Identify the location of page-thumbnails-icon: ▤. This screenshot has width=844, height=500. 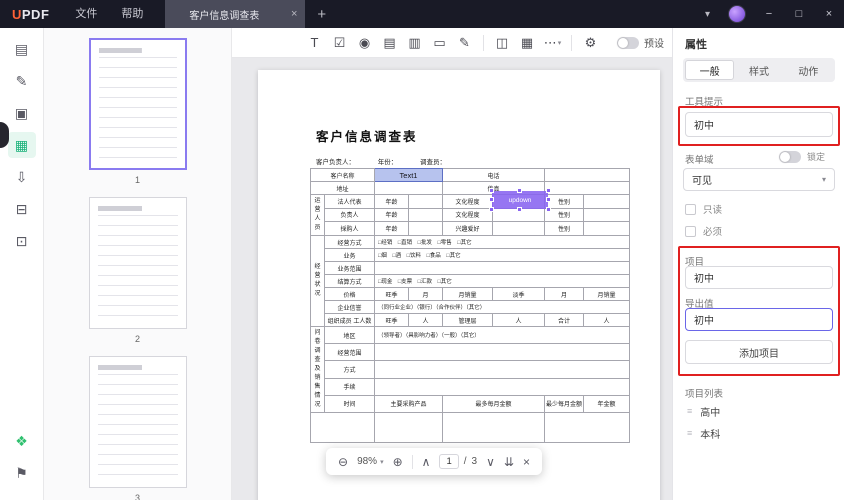
(22, 49).